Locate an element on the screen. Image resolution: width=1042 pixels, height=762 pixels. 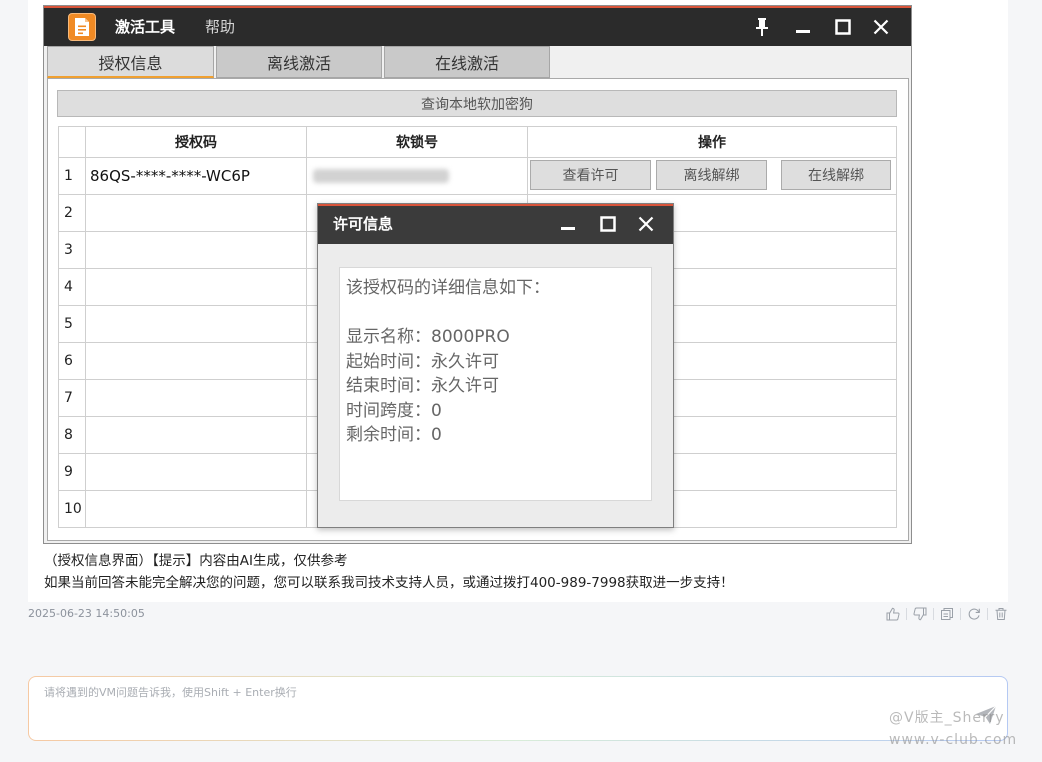
view-license-button: 查看许可 is located at coordinates (590, 175).